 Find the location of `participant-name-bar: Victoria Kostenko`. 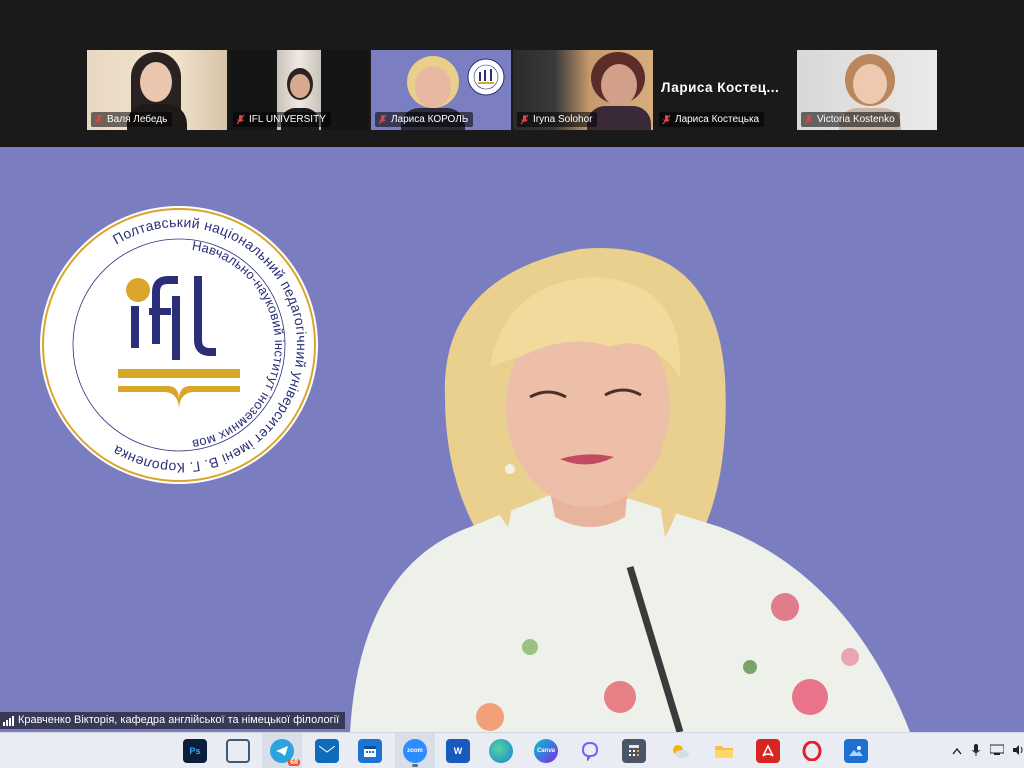

participant-name-bar: Victoria Kostenko is located at coordinates (850, 119).